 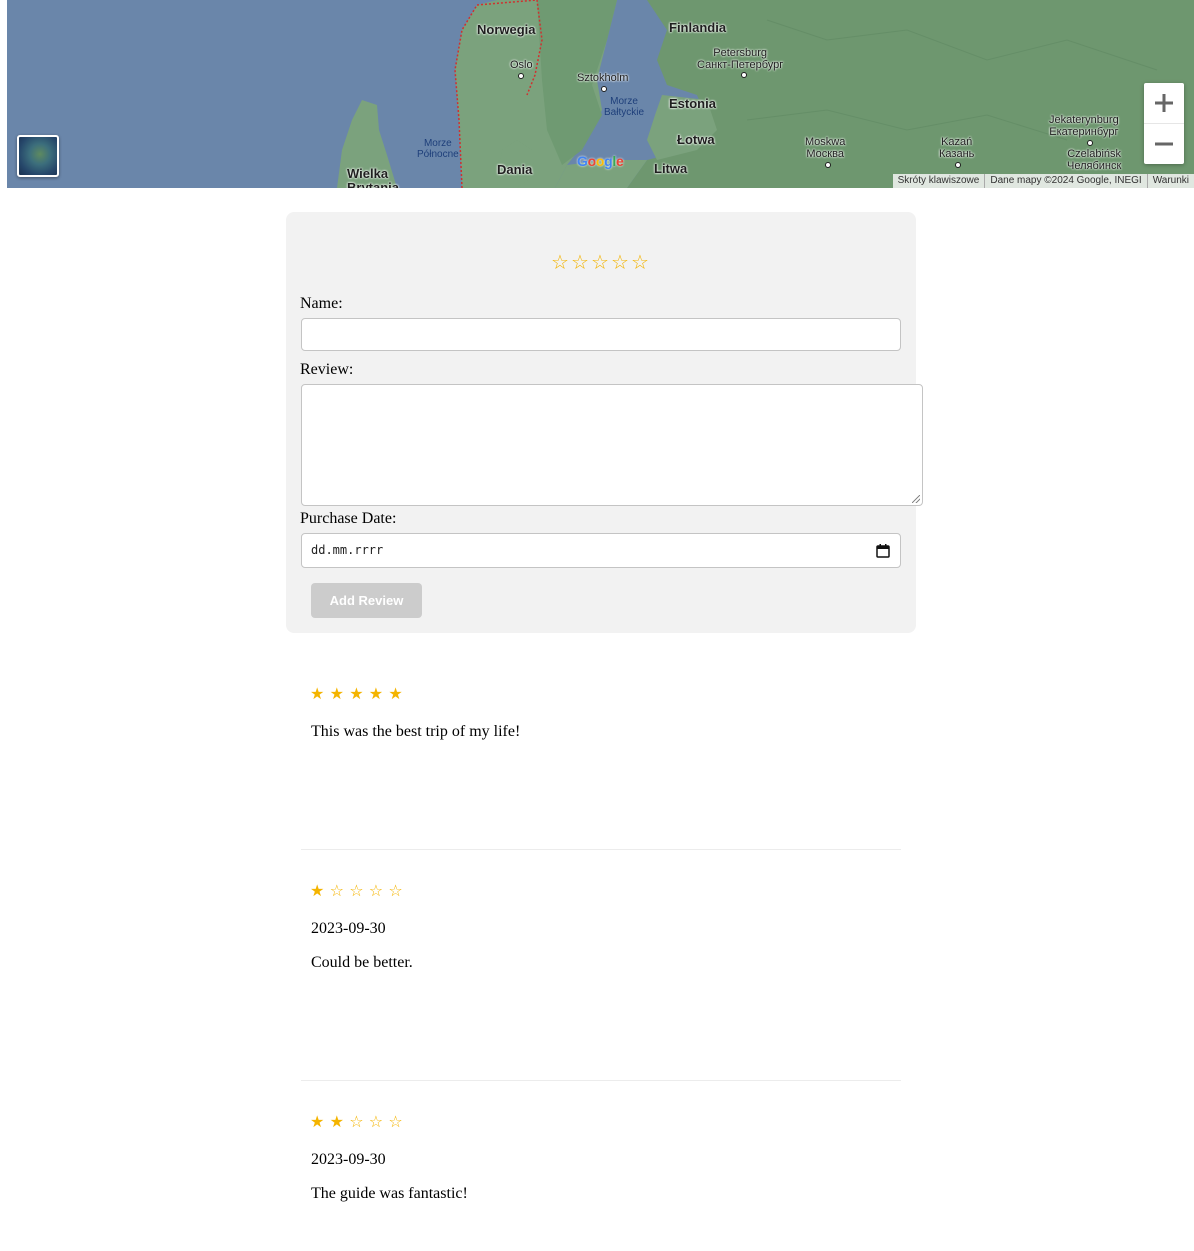 I want to click on zoom-controls, so click(x=1164, y=123).